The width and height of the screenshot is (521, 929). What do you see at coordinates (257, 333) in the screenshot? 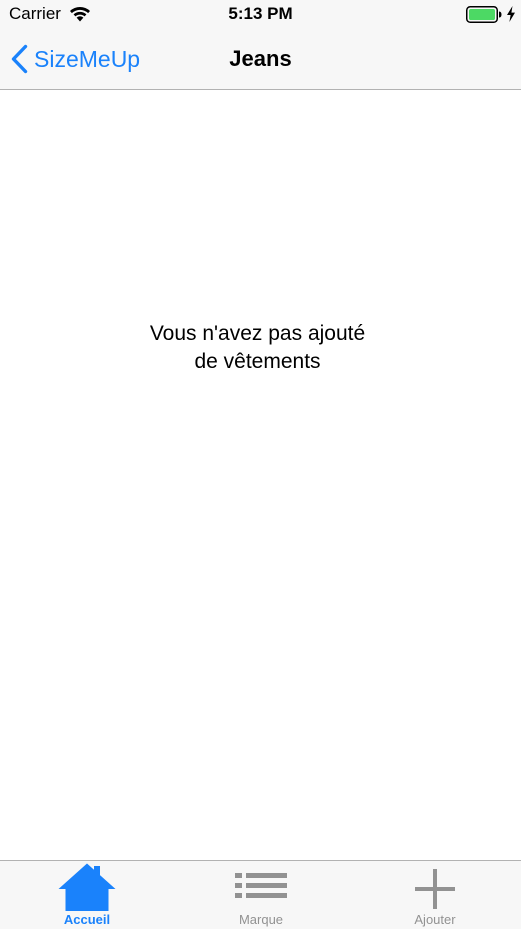
I see `empty-state-line-1: Vous n'avez pas ajouté` at bounding box center [257, 333].